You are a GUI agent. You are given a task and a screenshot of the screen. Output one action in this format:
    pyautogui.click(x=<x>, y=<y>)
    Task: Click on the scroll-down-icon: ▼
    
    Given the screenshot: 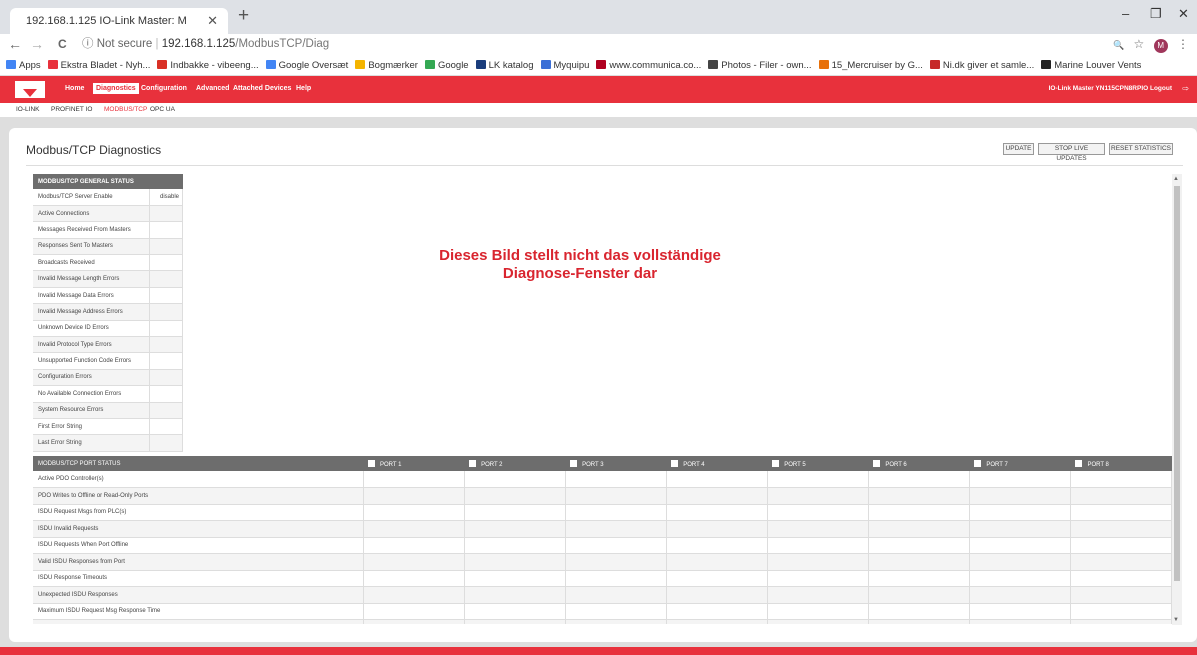 What is the action you would take?
    pyautogui.click(x=1176, y=620)
    